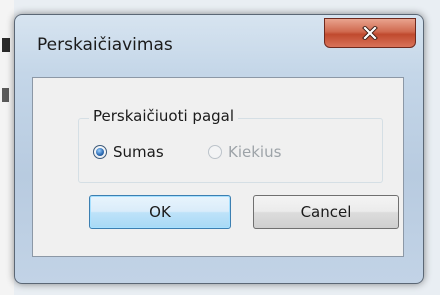  I want to click on radio-kiekius-label: Kiekius, so click(255, 152).